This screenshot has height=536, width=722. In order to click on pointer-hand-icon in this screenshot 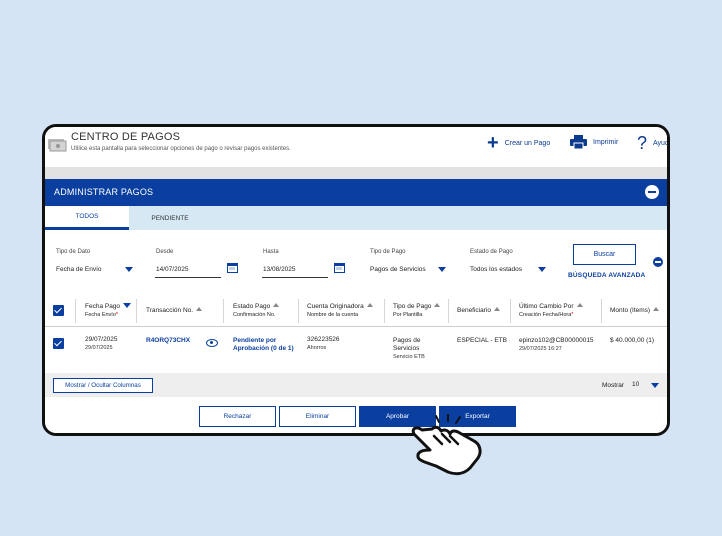, I will do `click(446, 445)`.